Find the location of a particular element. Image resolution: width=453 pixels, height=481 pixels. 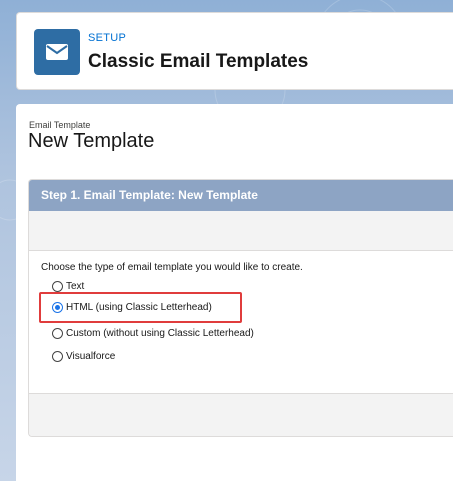

setup-label: SETUP is located at coordinates (107, 38).